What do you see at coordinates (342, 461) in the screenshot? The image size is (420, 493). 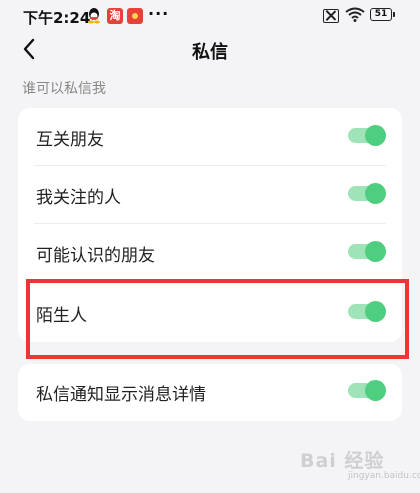 I see `watermark-text: Bai 经验` at bounding box center [342, 461].